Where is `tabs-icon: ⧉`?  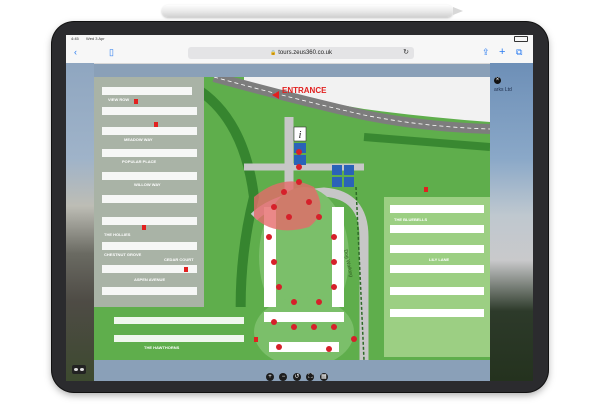
tabs-icon: ⧉ is located at coordinates (519, 52).